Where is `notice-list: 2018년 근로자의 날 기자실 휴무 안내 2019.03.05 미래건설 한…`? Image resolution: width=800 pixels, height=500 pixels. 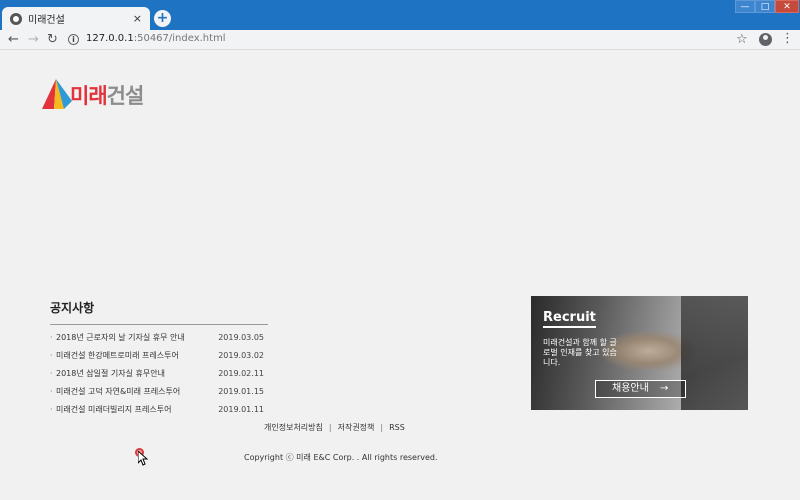 notice-list: 2018년 근로자의 날 기자실 휴무 안내 2019.03.05 미래건설 한… is located at coordinates (159, 371).